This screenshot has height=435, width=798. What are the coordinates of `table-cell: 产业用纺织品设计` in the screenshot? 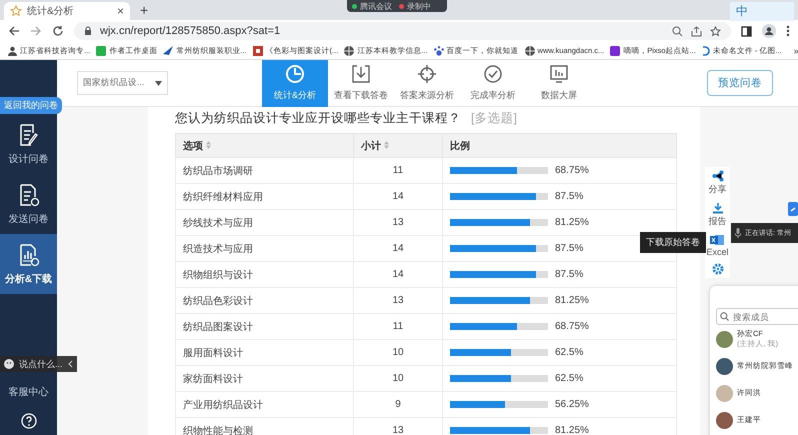 It's located at (265, 405).